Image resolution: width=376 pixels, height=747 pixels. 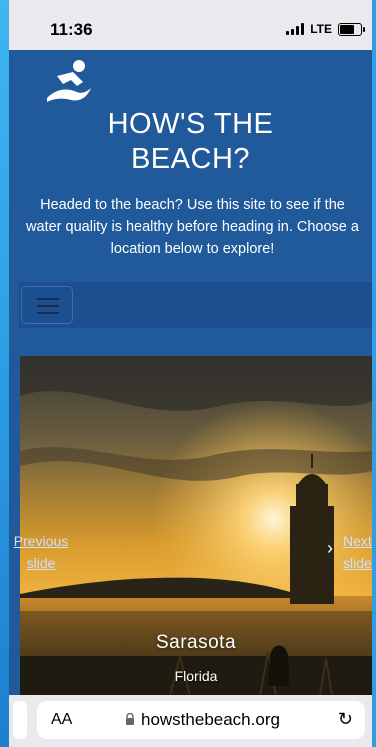 What do you see at coordinates (4, 373) in the screenshot?
I see `wallpaper-edge-left` at bounding box center [4, 373].